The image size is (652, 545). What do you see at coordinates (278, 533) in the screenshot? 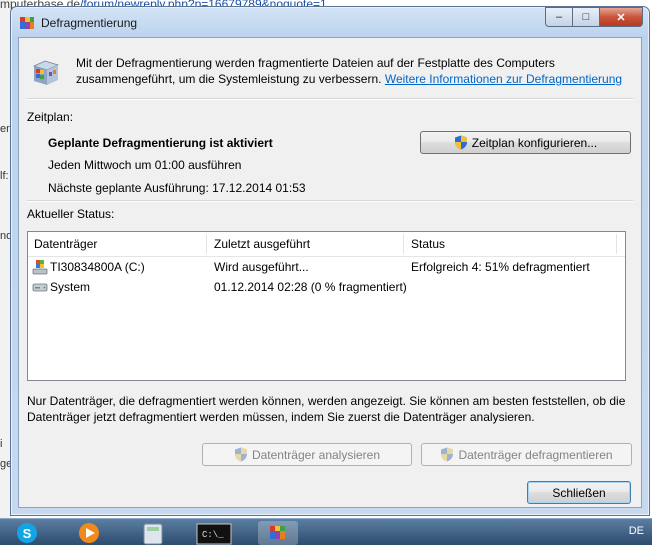
I see `defrag-icon` at bounding box center [278, 533].